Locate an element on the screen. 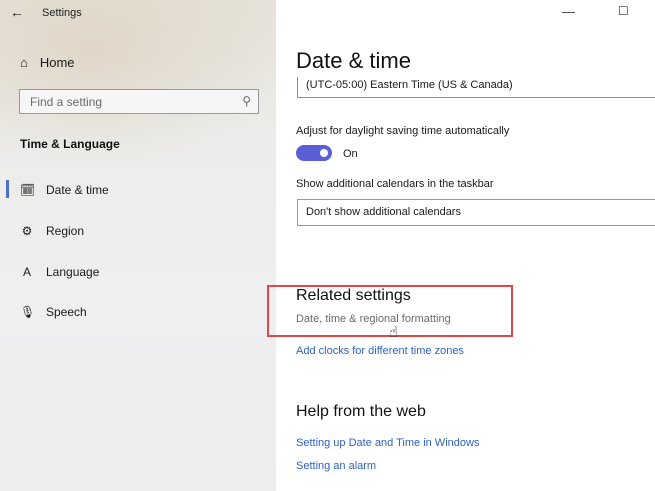  help-link-date-time: Setting up Date and Time in Windows is located at coordinates (387, 443).